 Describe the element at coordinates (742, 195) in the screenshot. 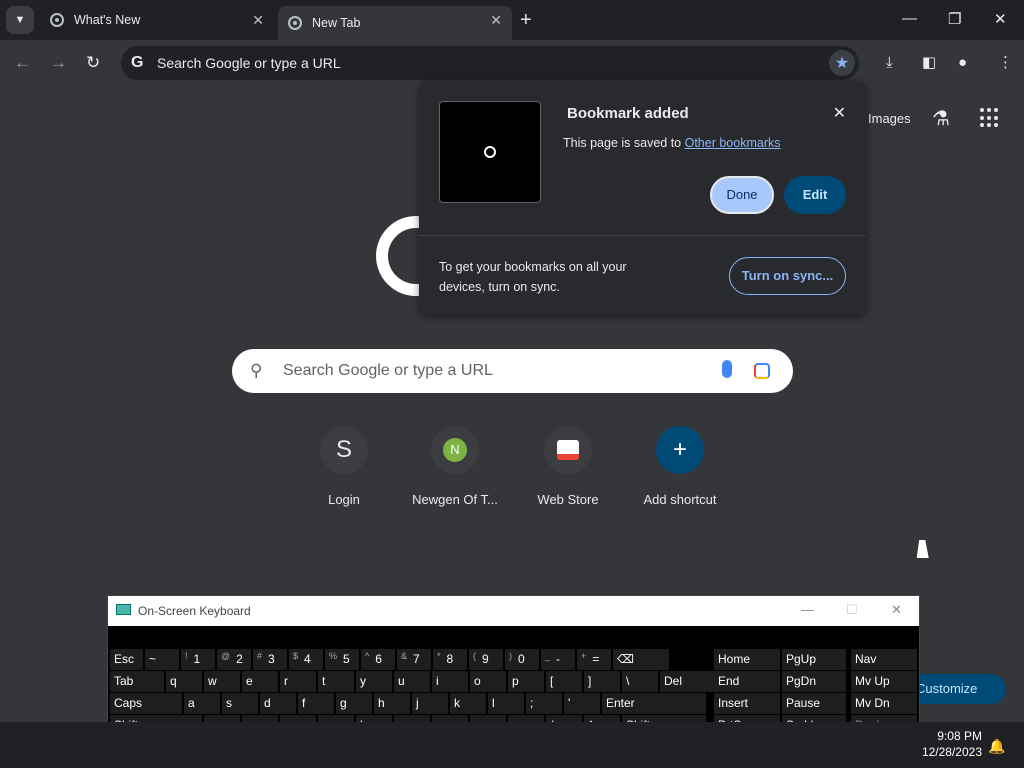

I see `done-button: Done` at that location.